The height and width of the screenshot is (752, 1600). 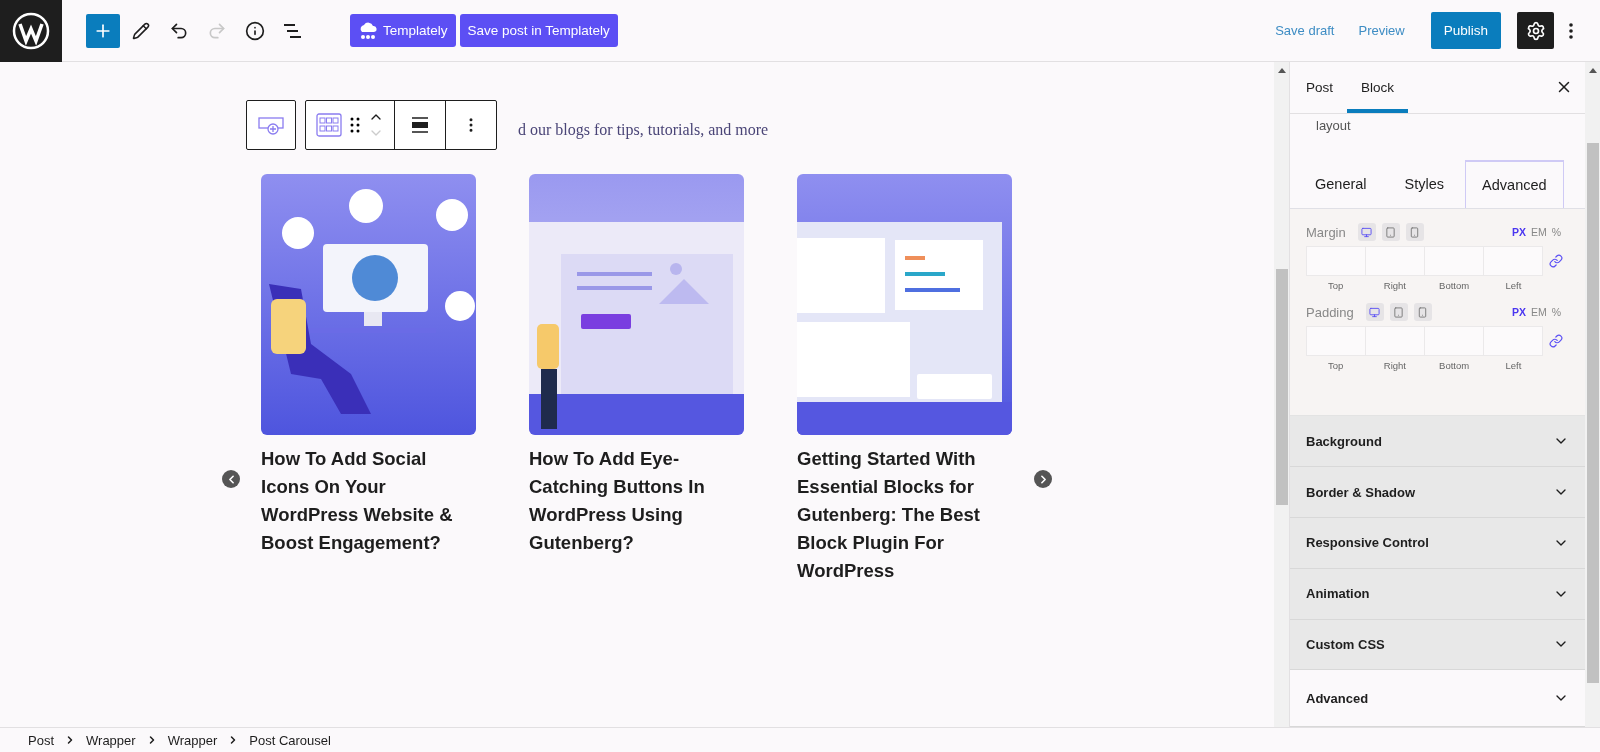 I want to click on settings-panel-toggle: Border & Shadow, so click(x=1437, y=492).